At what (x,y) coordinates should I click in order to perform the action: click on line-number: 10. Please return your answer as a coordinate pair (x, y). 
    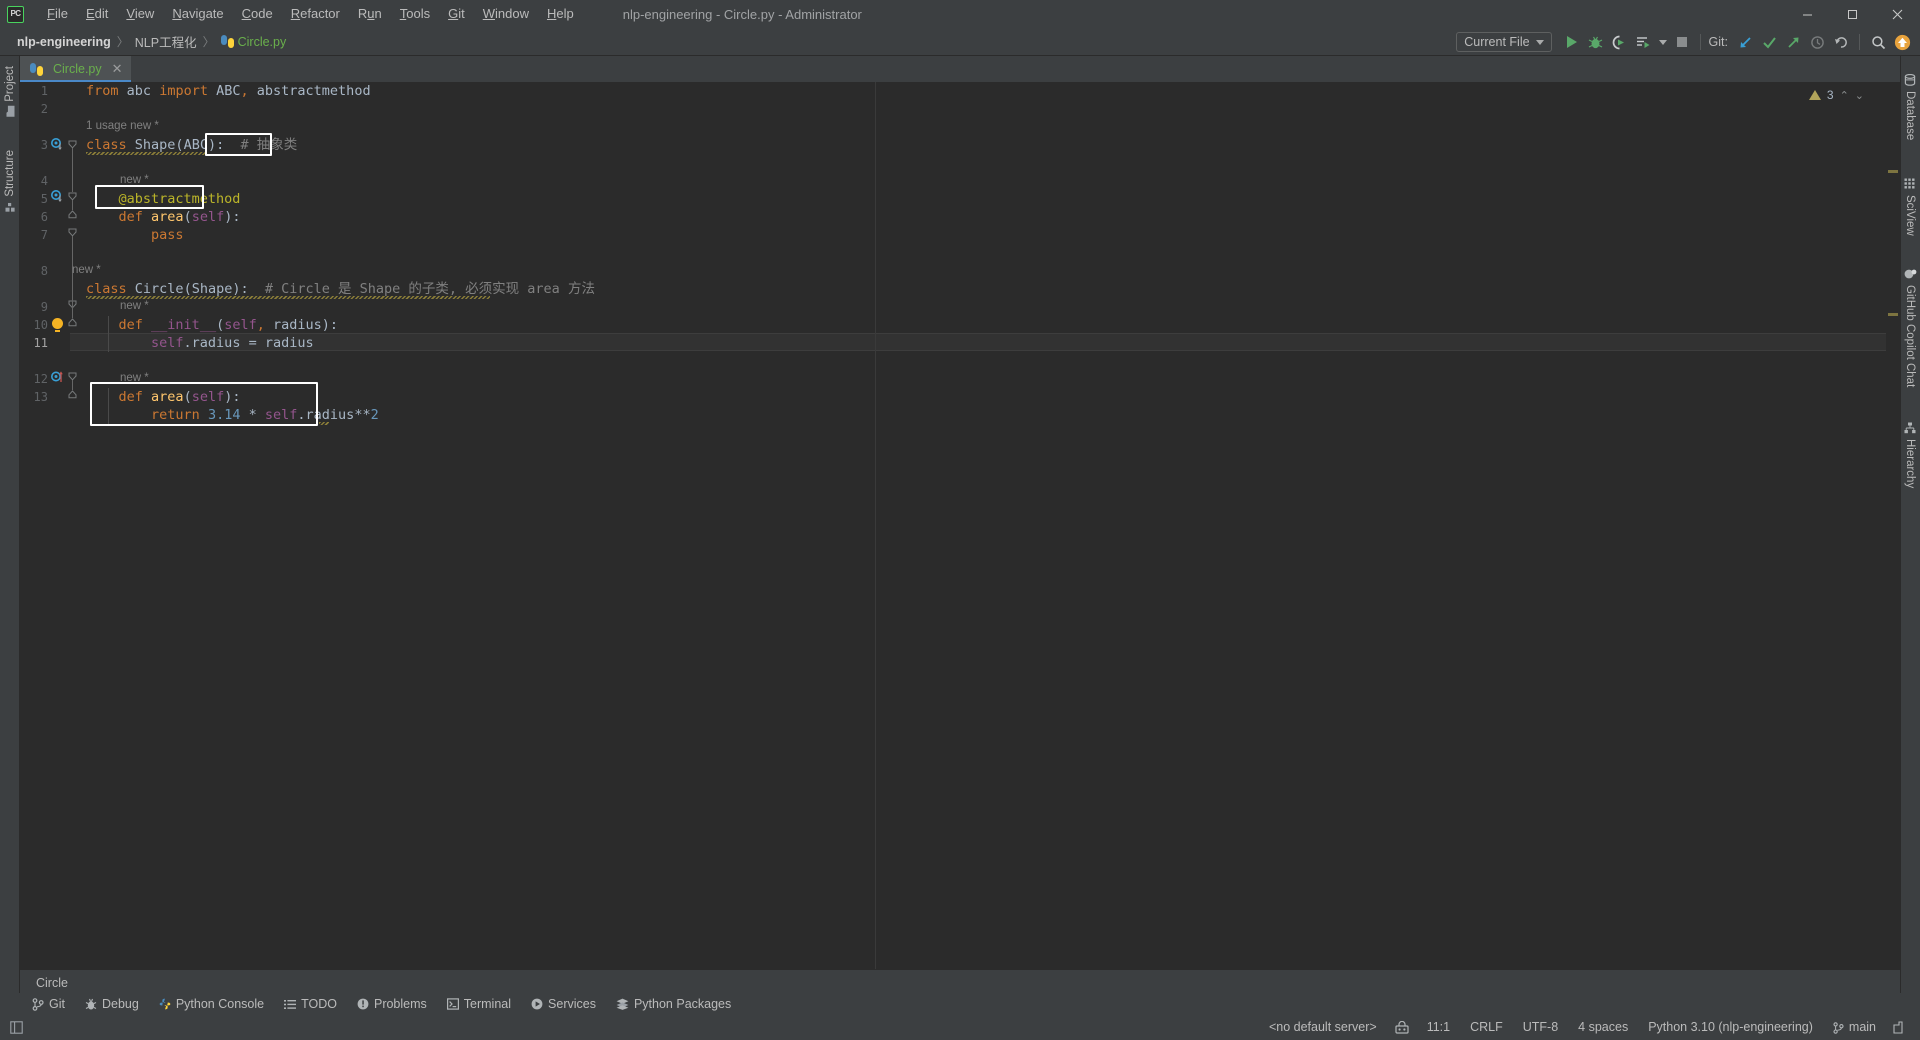
    Looking at the image, I should click on (40, 325).